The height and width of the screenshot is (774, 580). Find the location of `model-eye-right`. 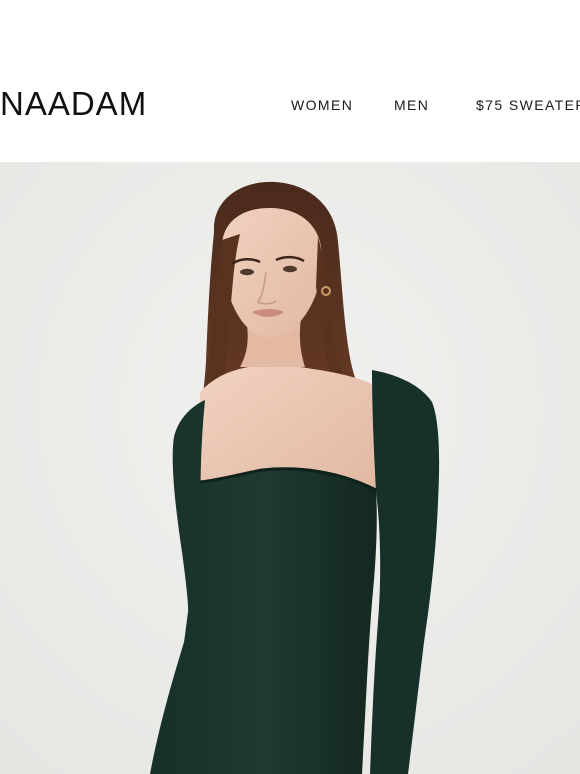

model-eye-right is located at coordinates (290, 269).